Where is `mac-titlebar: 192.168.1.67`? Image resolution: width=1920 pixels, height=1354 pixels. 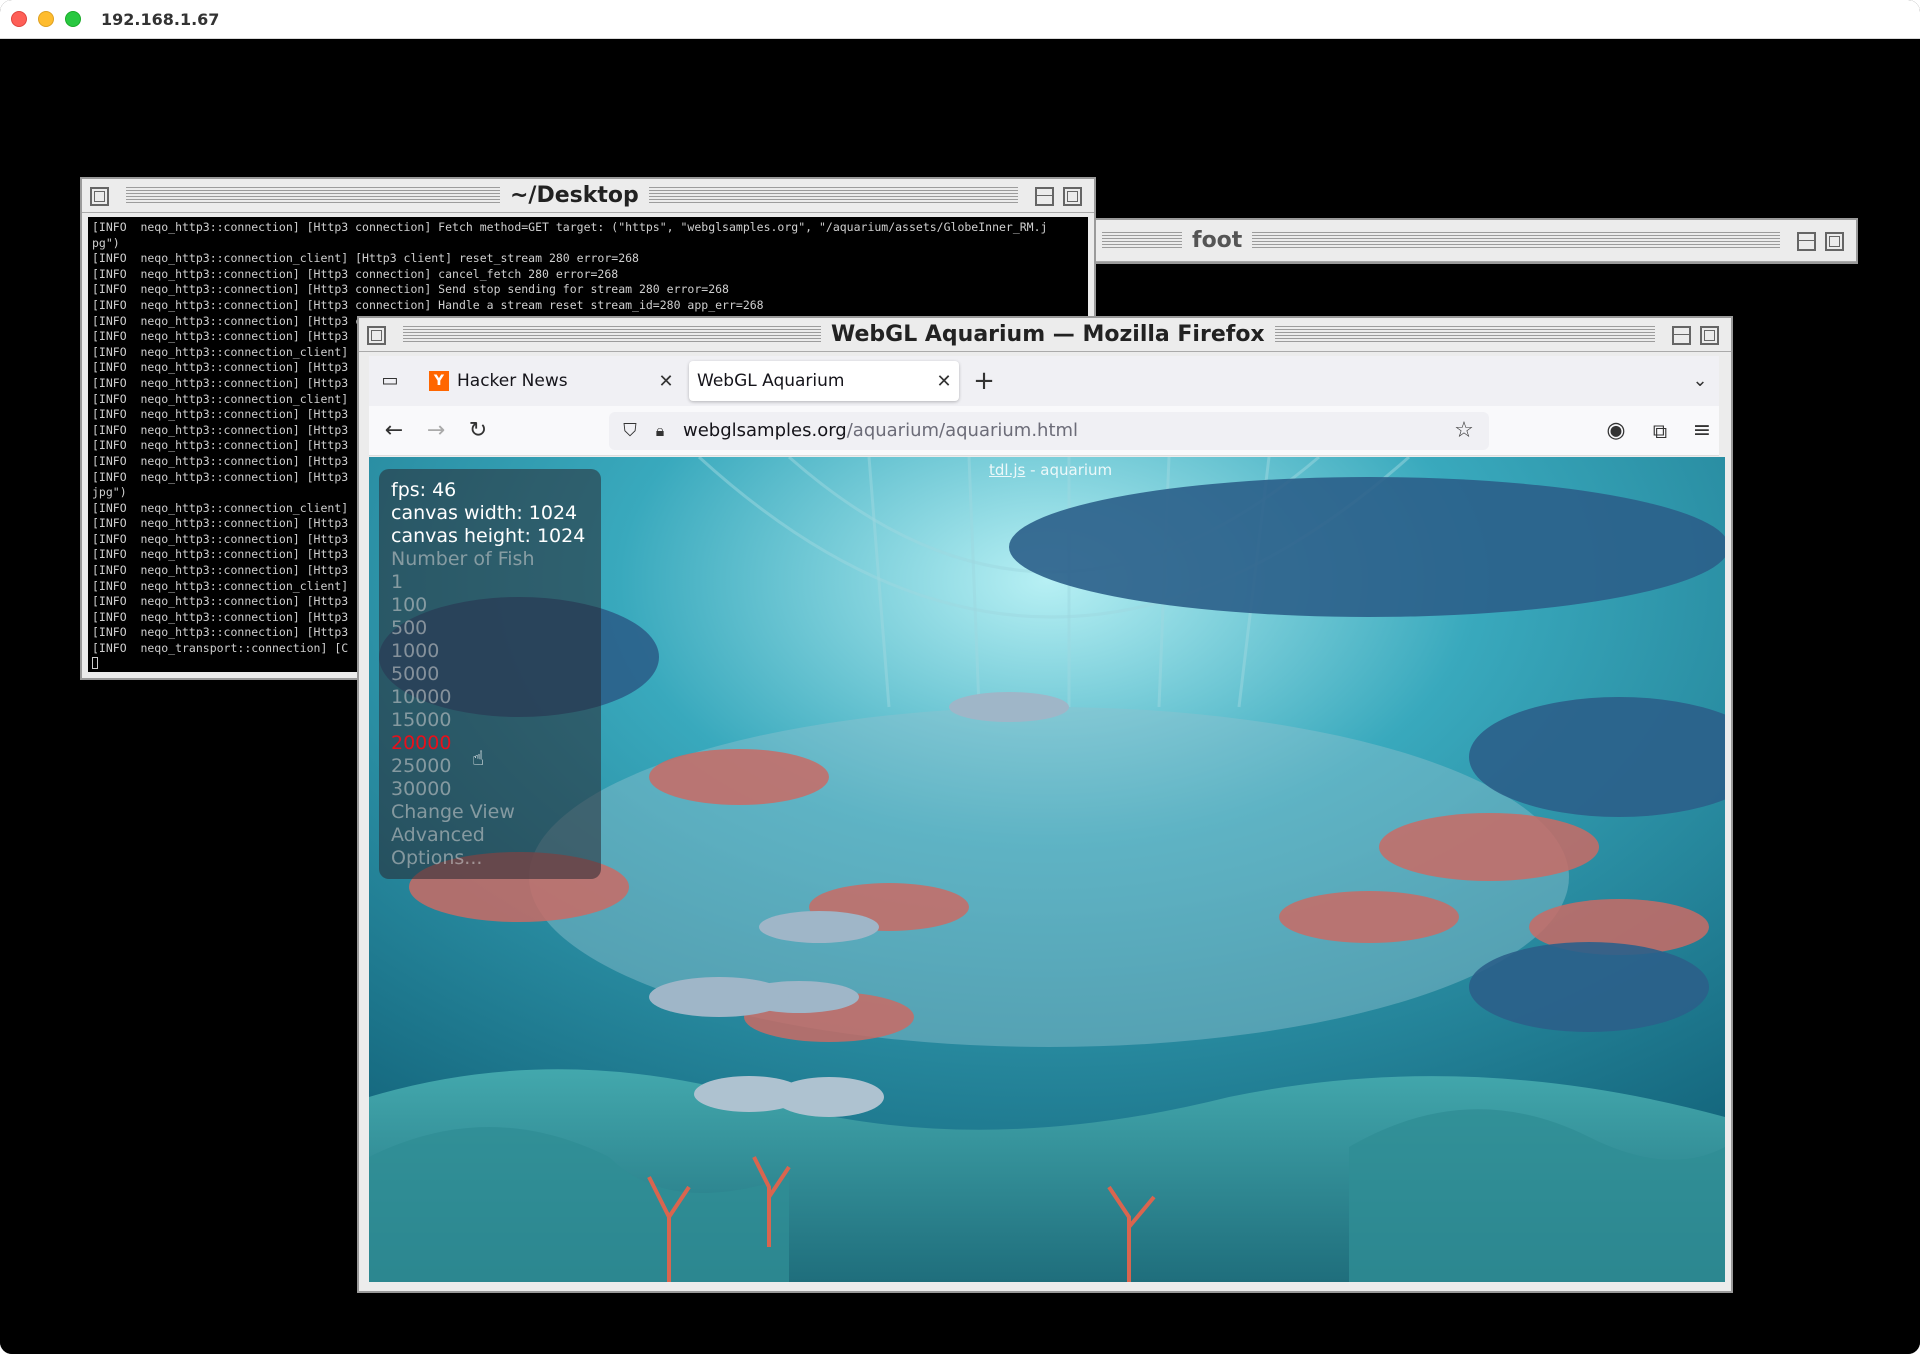 mac-titlebar: 192.168.1.67 is located at coordinates (960, 19).